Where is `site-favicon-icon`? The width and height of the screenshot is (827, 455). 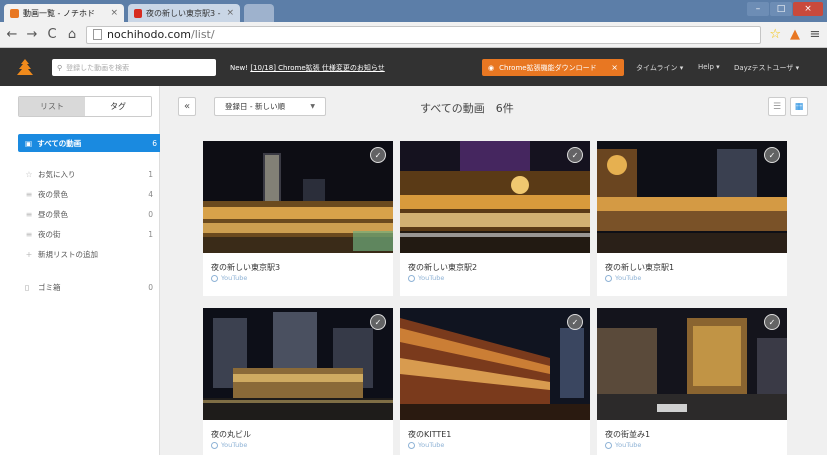 site-favicon-icon is located at coordinates (14, 13).